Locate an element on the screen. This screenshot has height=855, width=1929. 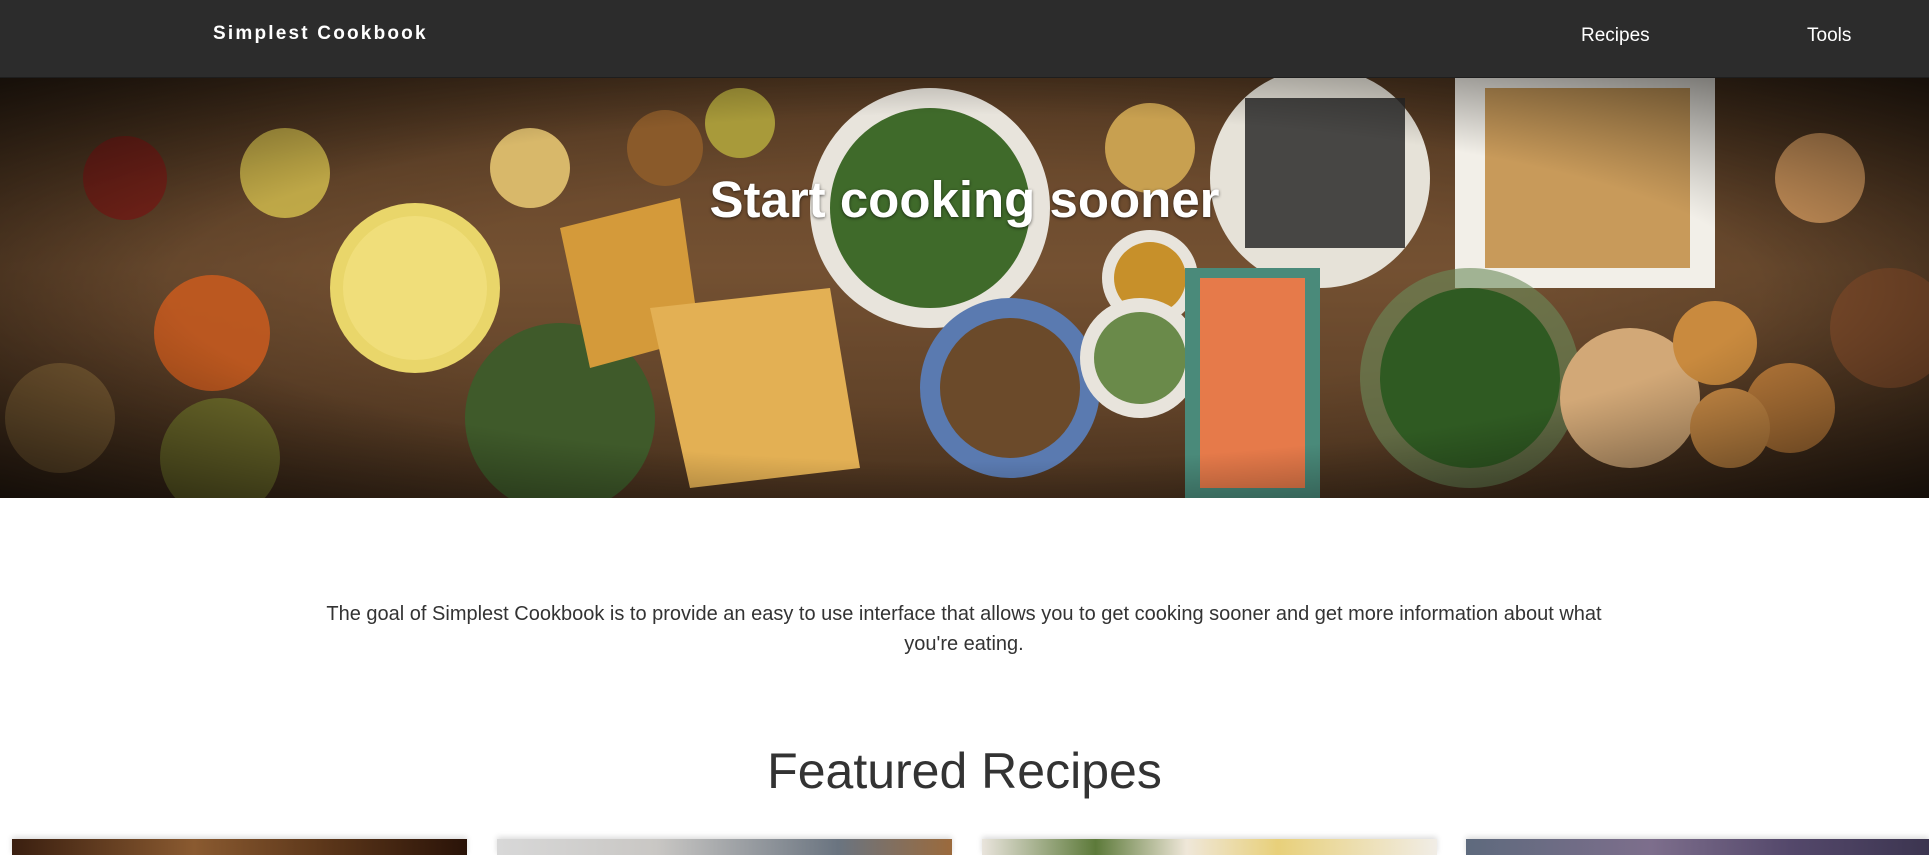
top-navbar: Simplest Cookbook Recipes Tools is located at coordinates (964, 39).